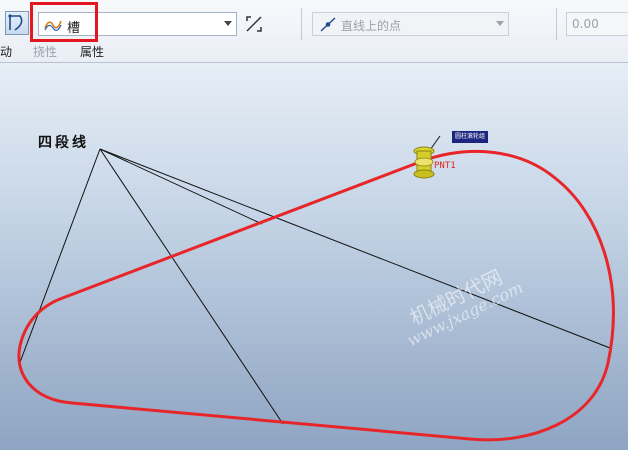 This screenshot has height=450, width=628. Describe the element at coordinates (45, 51) in the screenshot. I see `tab-flexibility: 挠性` at that location.